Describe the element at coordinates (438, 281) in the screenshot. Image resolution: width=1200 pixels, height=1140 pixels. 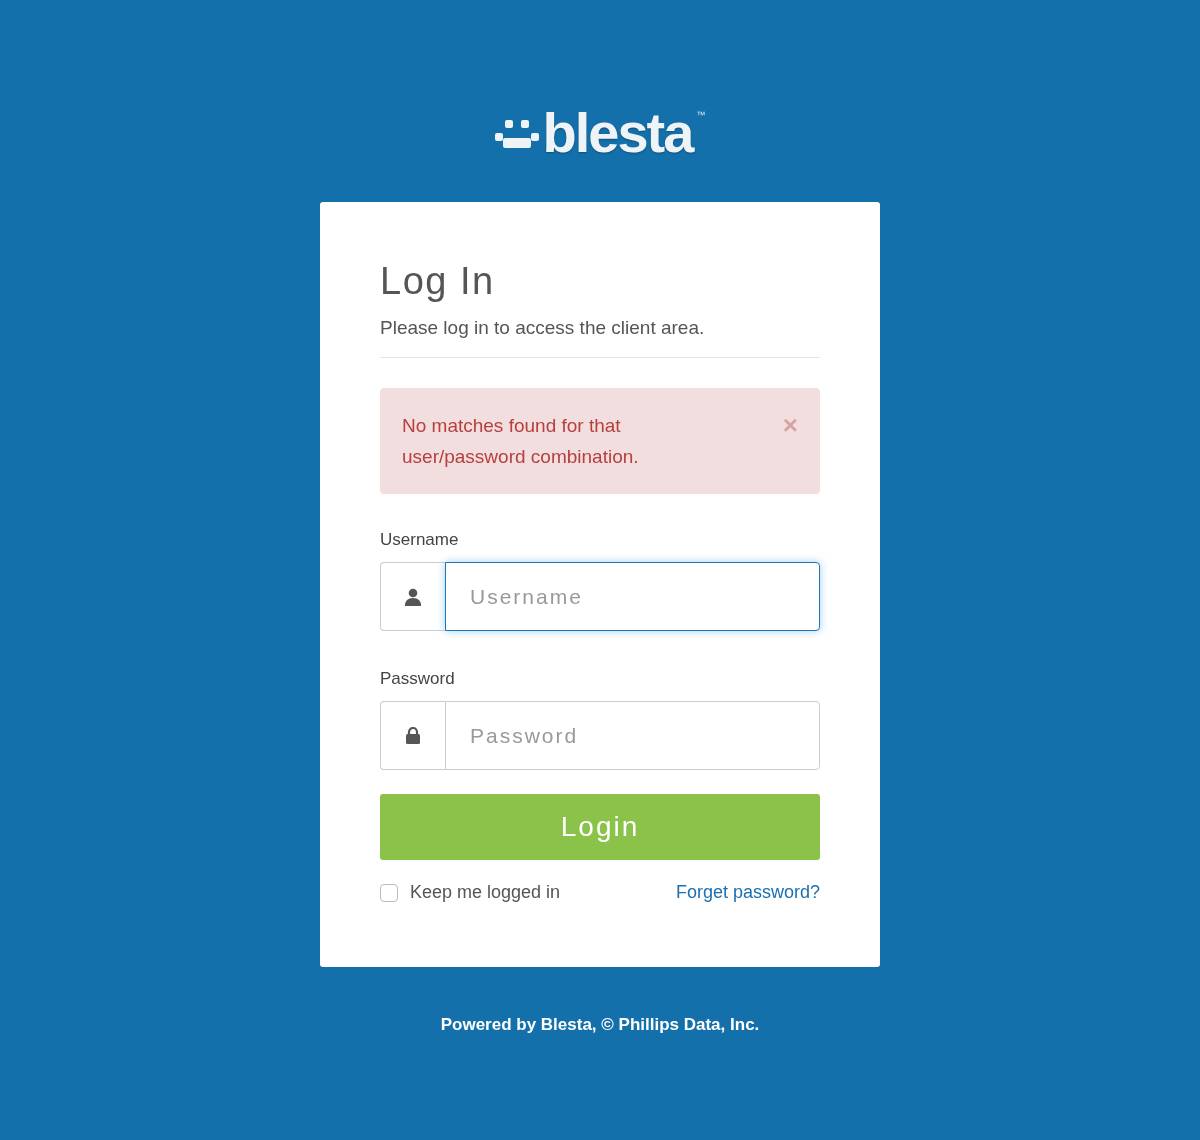
I see `login-title: Log In` at that location.